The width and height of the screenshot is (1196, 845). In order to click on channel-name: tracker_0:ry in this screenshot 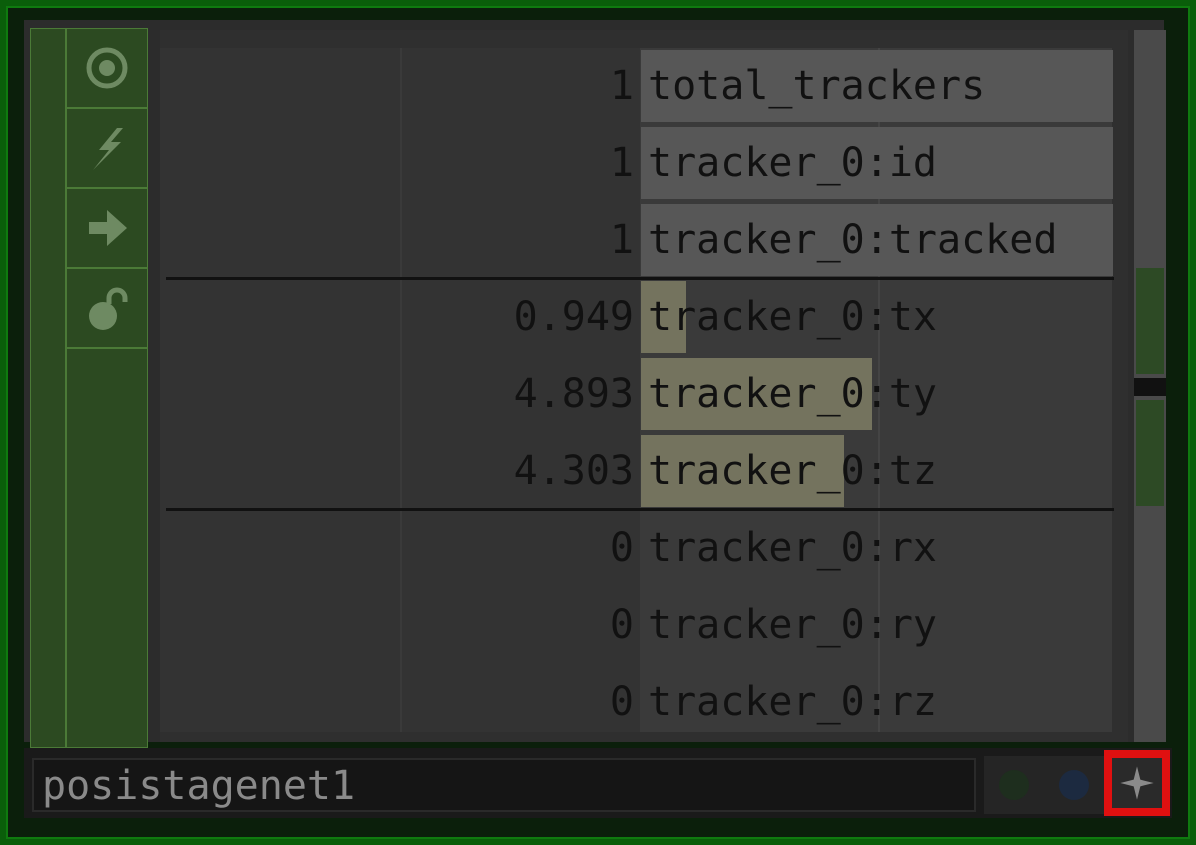, I will do `click(792, 625)`.